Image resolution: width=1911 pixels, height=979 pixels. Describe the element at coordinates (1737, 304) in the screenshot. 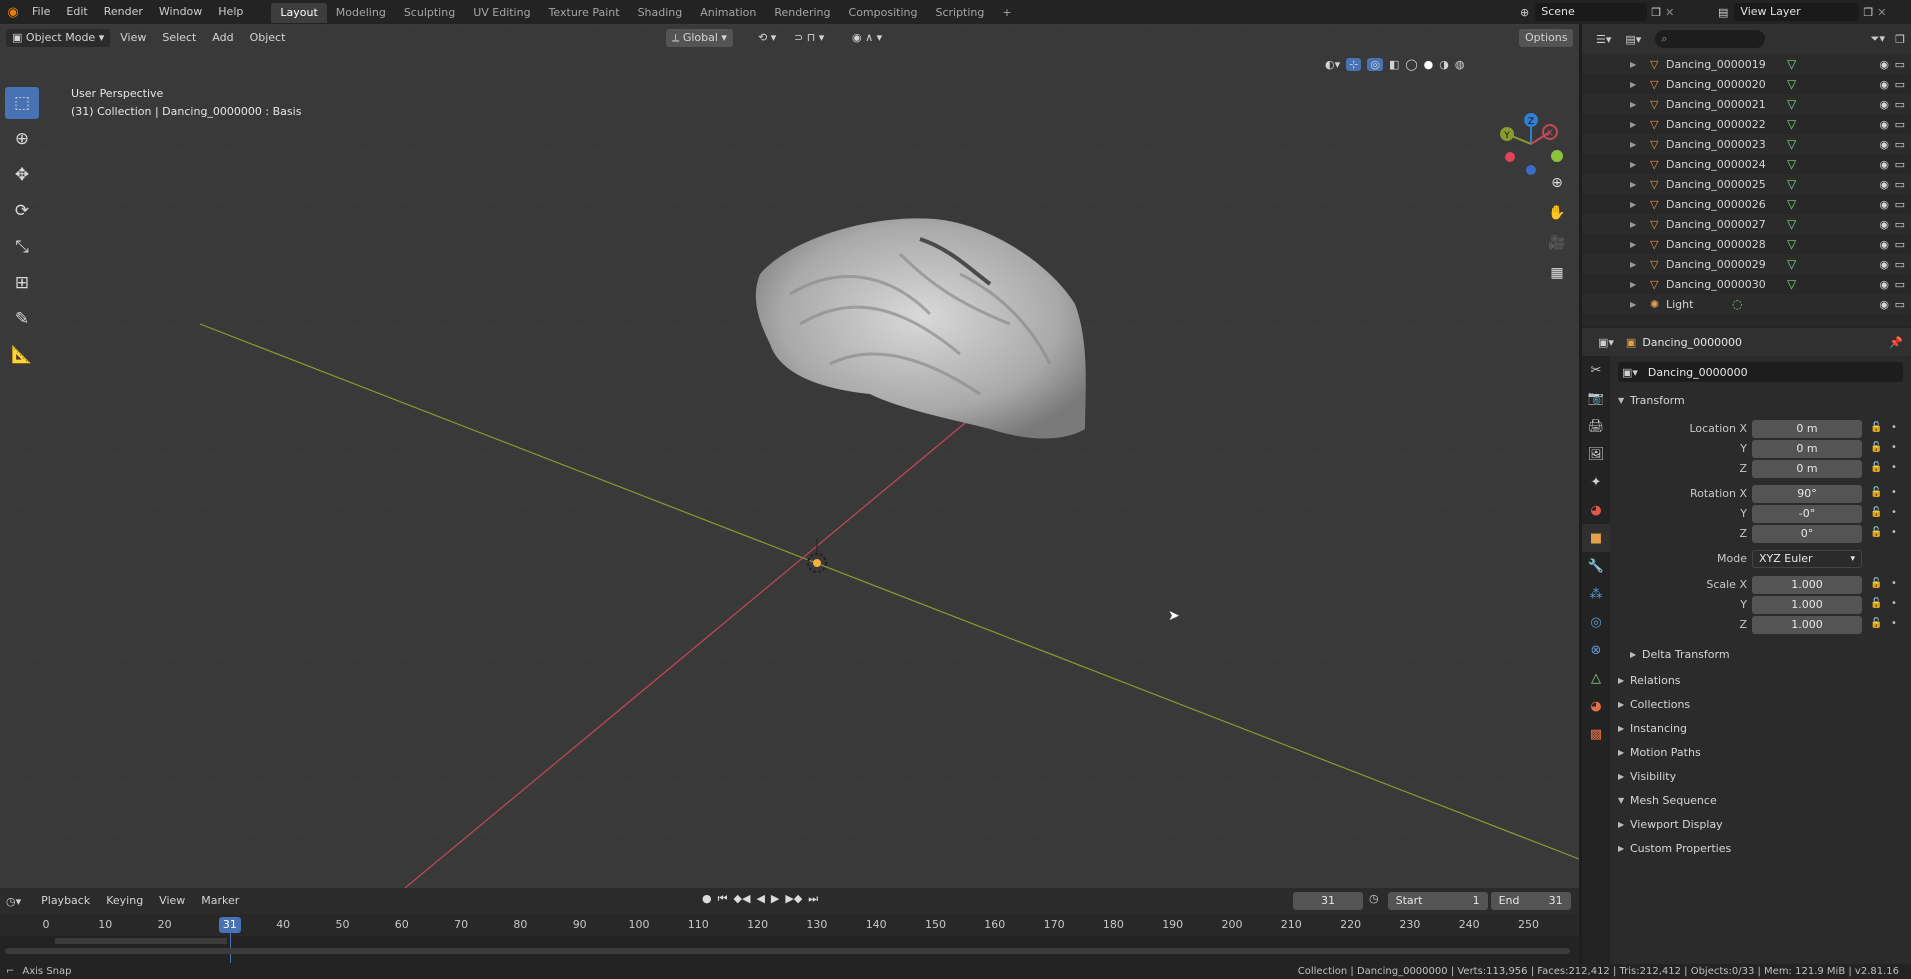

I see `light-data-icon: ◌` at that location.